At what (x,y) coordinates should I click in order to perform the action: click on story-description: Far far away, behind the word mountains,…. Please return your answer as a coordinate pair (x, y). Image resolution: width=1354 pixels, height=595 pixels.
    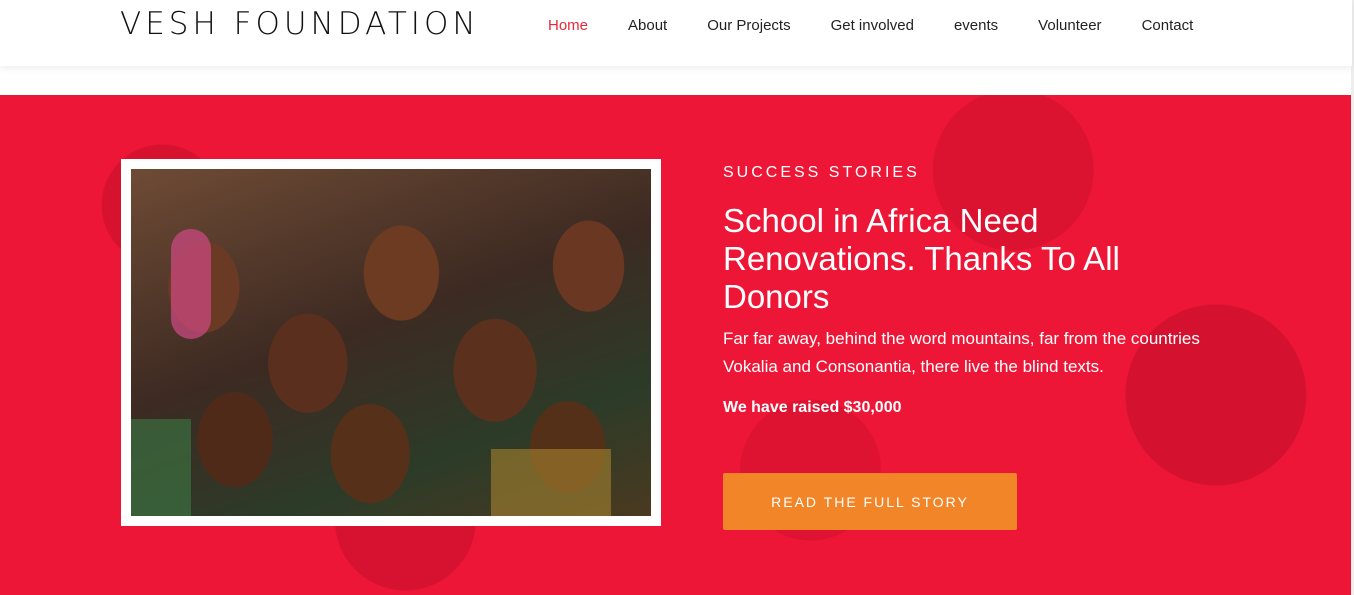
    Looking at the image, I should click on (961, 352).